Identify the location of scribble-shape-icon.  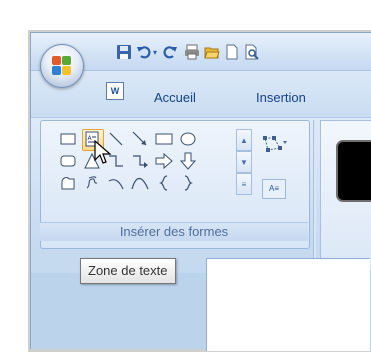
(92, 183).